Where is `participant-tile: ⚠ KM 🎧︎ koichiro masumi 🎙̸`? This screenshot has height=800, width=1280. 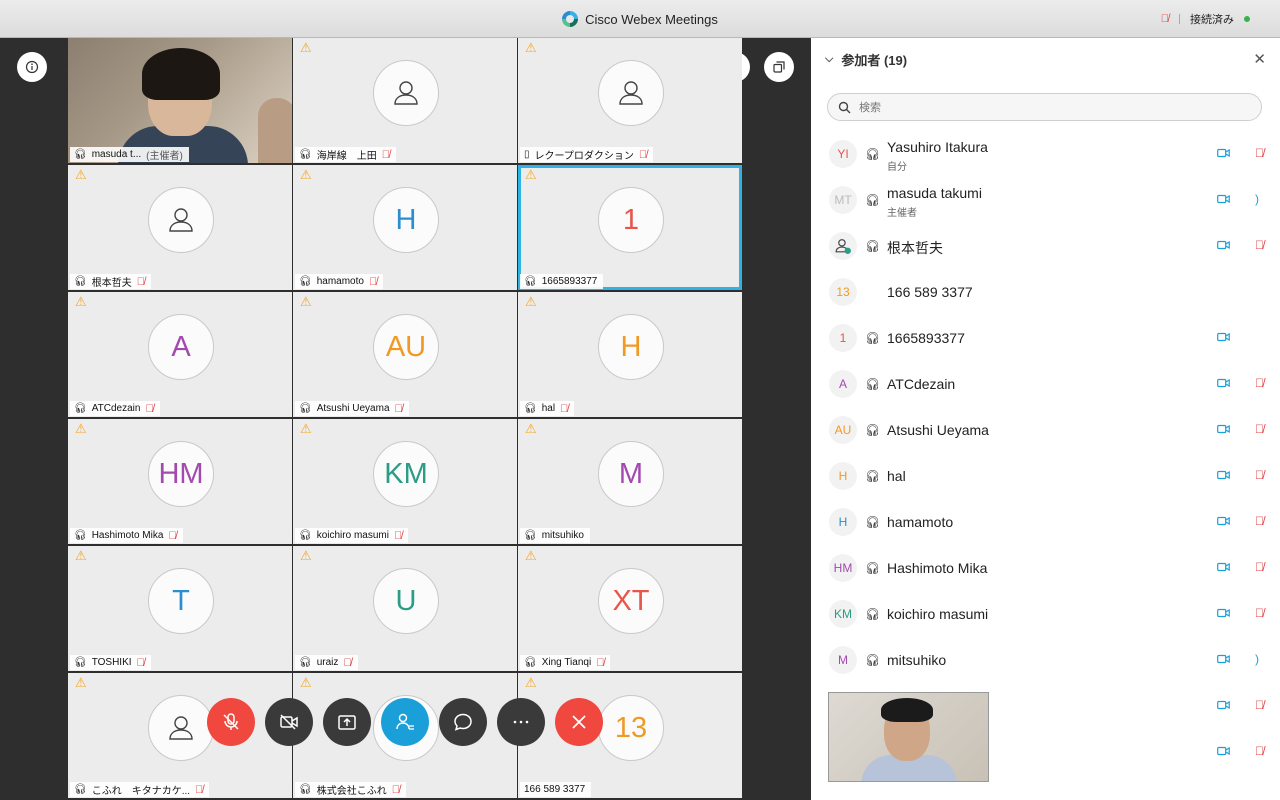 participant-tile: ⚠ KM 🎧︎ koichiro masumi 🎙̸ is located at coordinates (405, 481).